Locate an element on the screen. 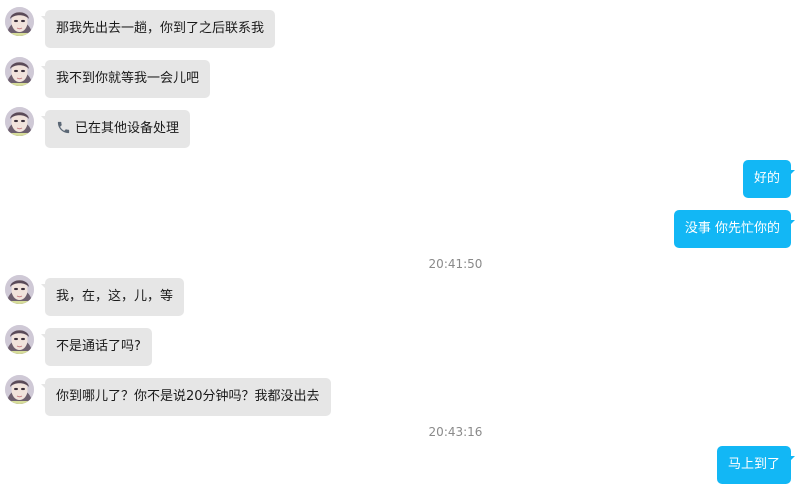 This screenshot has width=801, height=491. incoming-message-bubble: 不是通话了吗? is located at coordinates (98, 347).